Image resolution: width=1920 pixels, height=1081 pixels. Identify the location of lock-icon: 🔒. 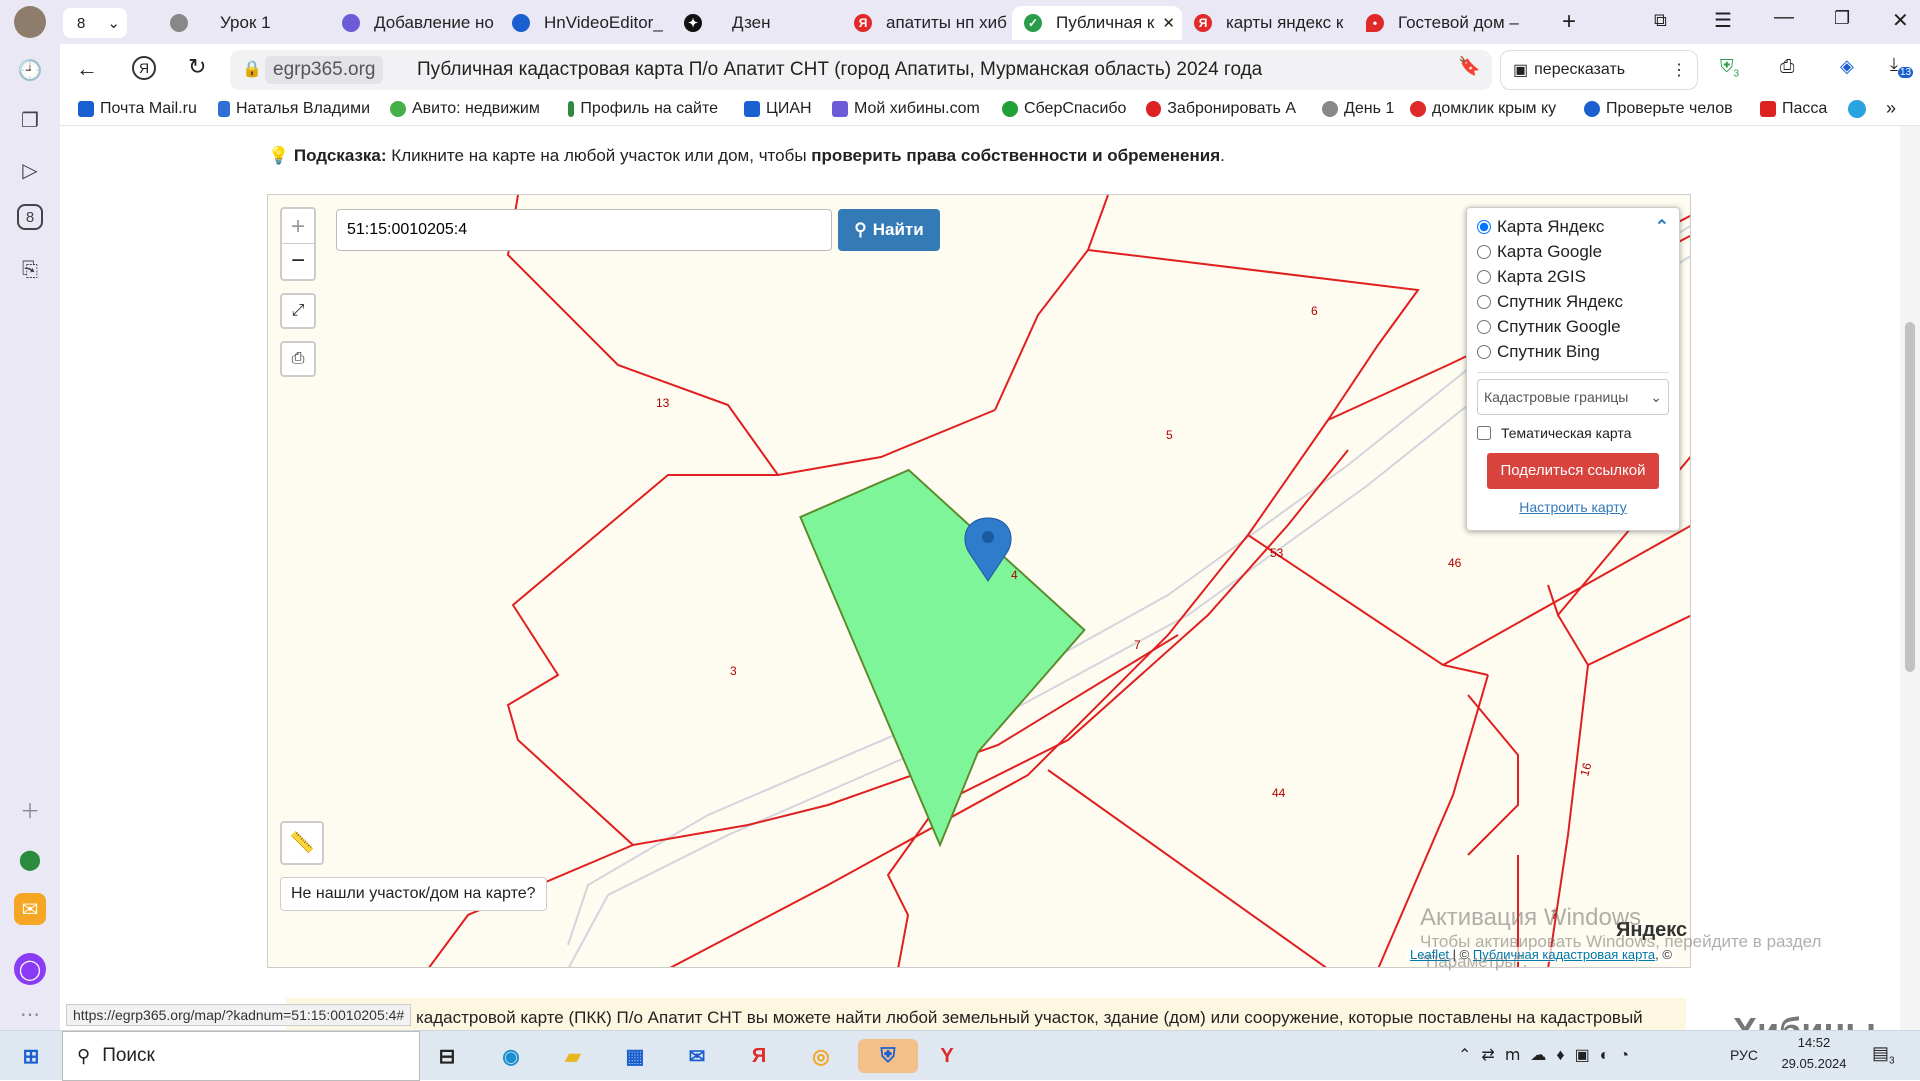
(252, 69).